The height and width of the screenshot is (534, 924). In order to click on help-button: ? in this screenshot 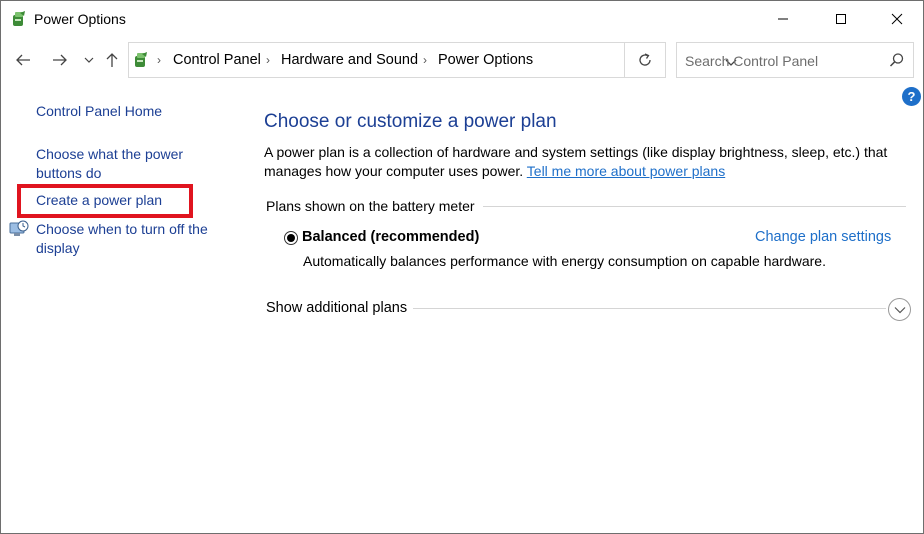, I will do `click(911, 96)`.